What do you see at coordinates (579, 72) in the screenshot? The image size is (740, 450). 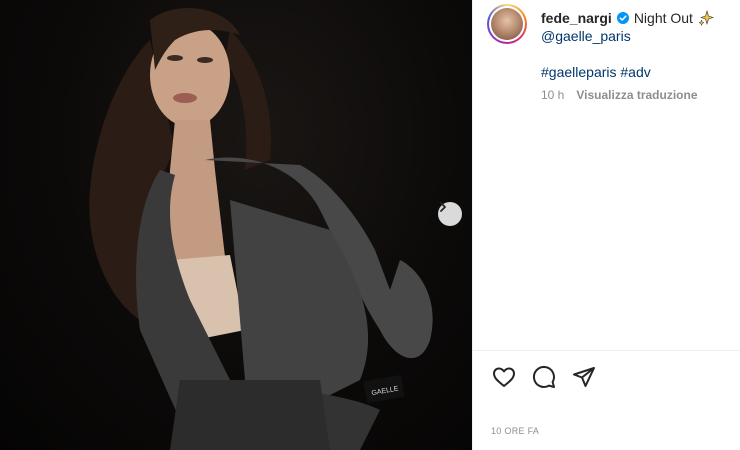 I see `hashtag-link: #gaelleparis` at bounding box center [579, 72].